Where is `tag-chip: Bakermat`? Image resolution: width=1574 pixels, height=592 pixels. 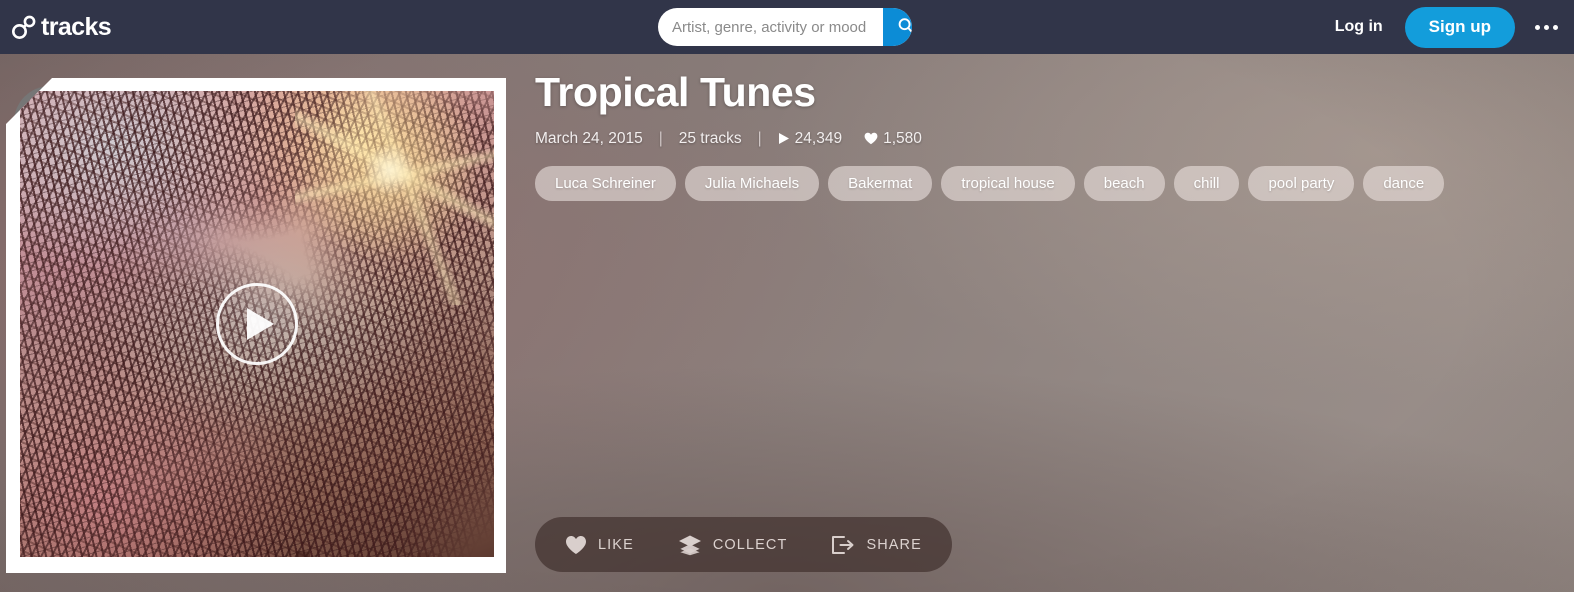
tag-chip: Bakermat is located at coordinates (880, 183).